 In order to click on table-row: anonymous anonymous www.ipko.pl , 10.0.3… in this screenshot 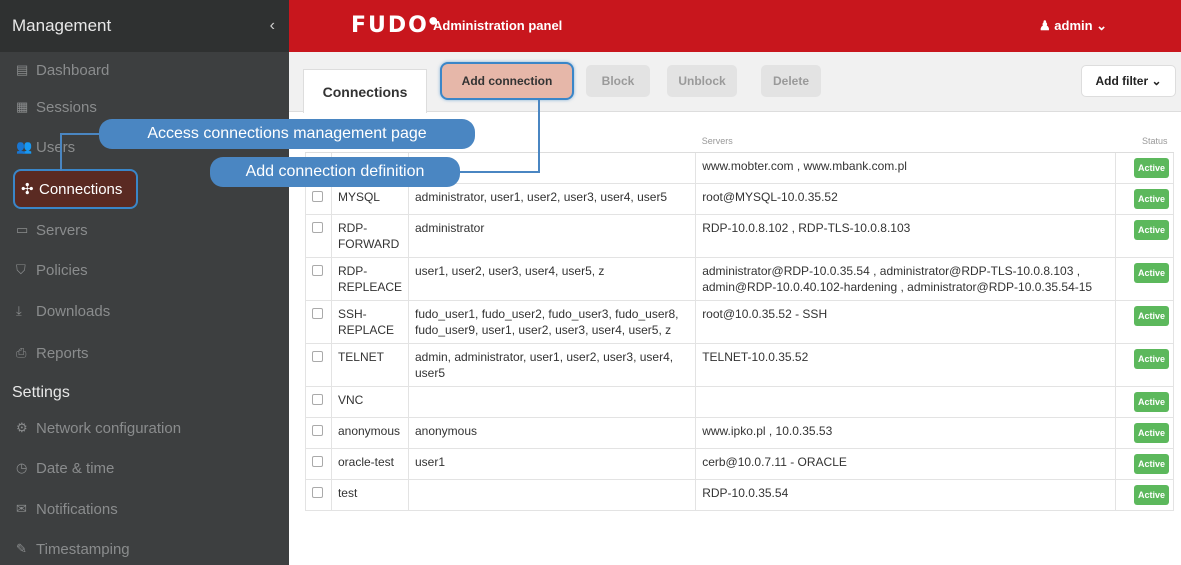, I will do `click(739, 432)`.